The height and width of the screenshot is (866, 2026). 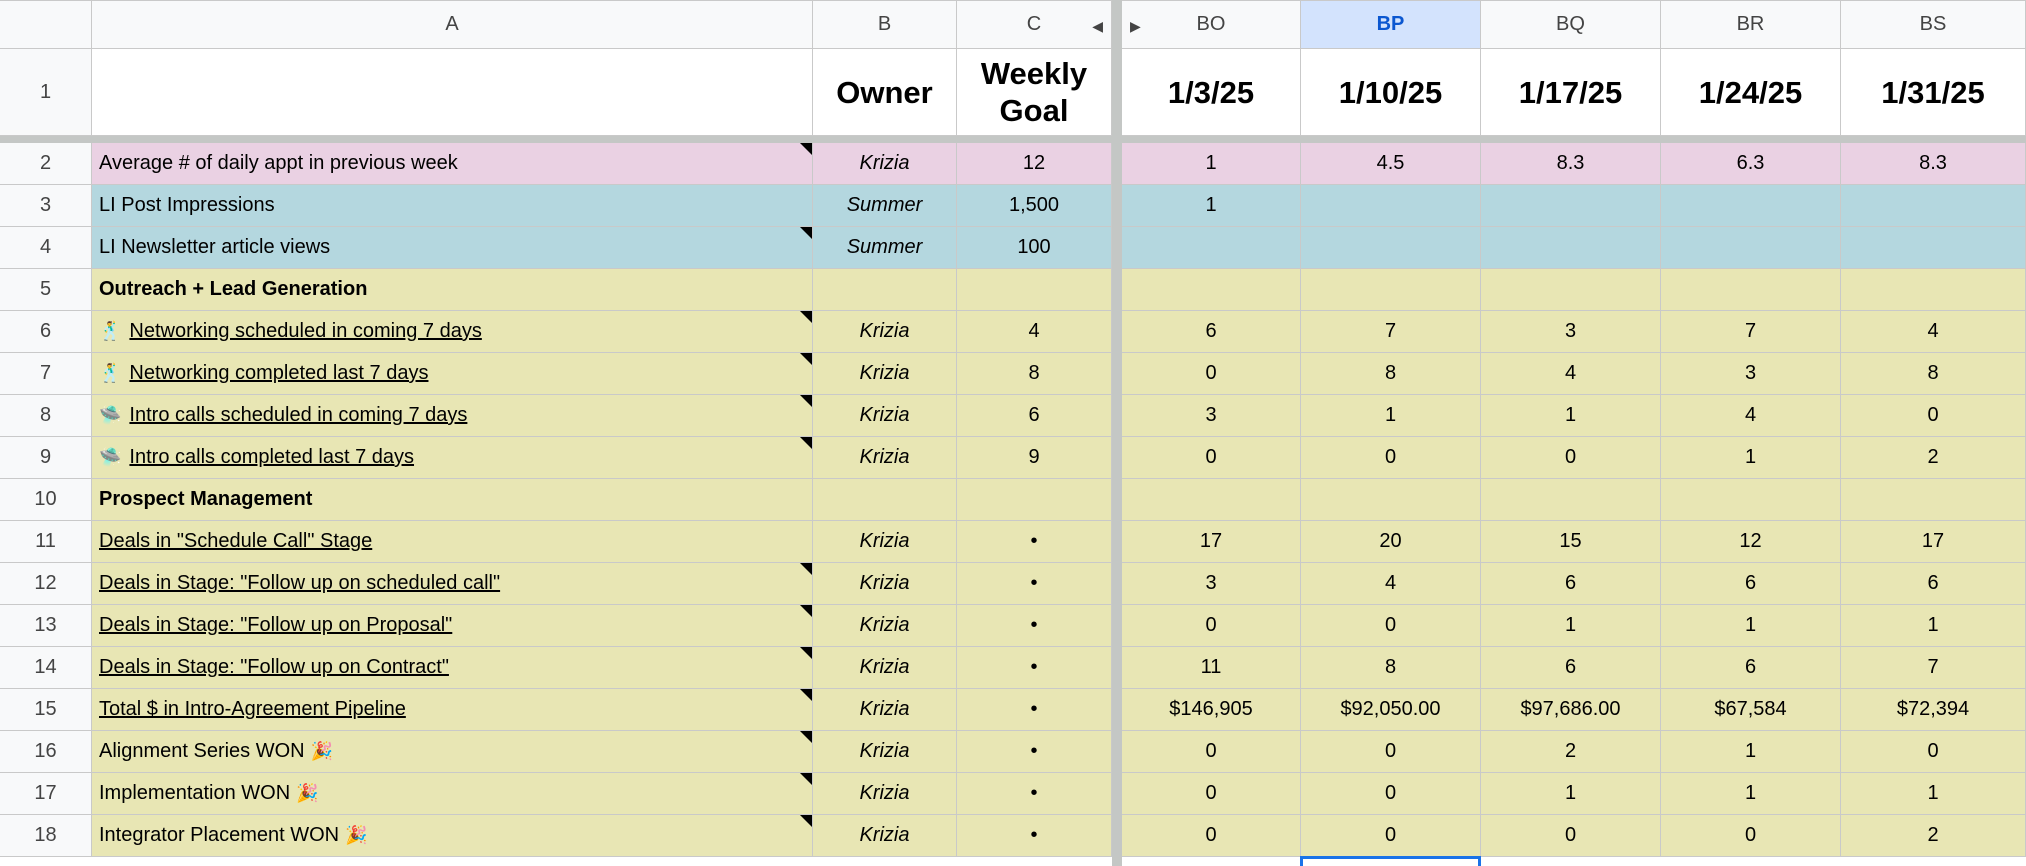 I want to click on owner-cell: Summer, so click(x=885, y=248).